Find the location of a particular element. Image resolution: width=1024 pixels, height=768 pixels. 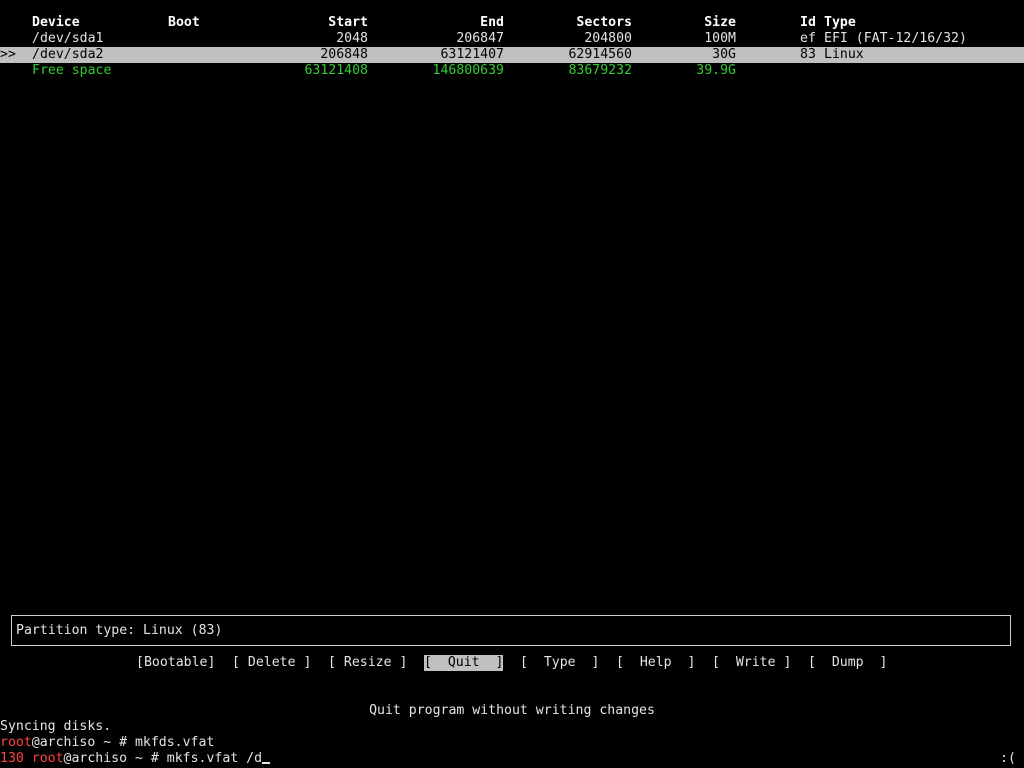

type-button: [ Type ] is located at coordinates (559, 663).